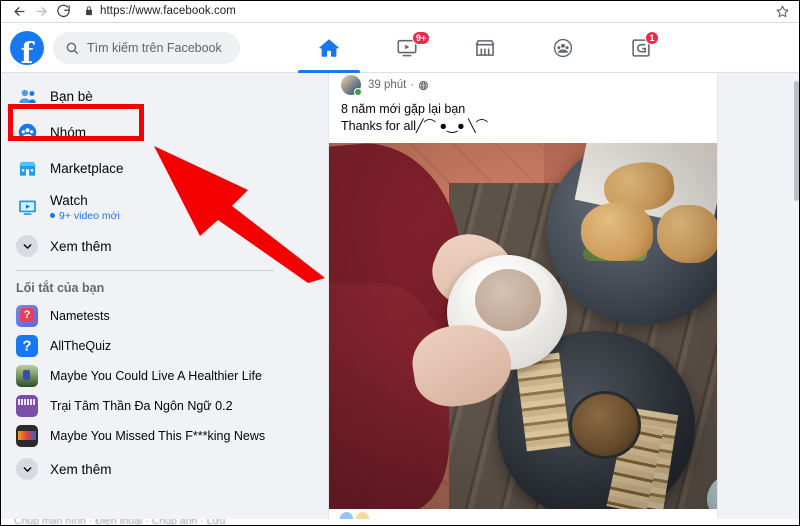 The height and width of the screenshot is (526, 800). I want to click on shortcut-label: Maybe You Could Live A Healthier Life, so click(156, 375).